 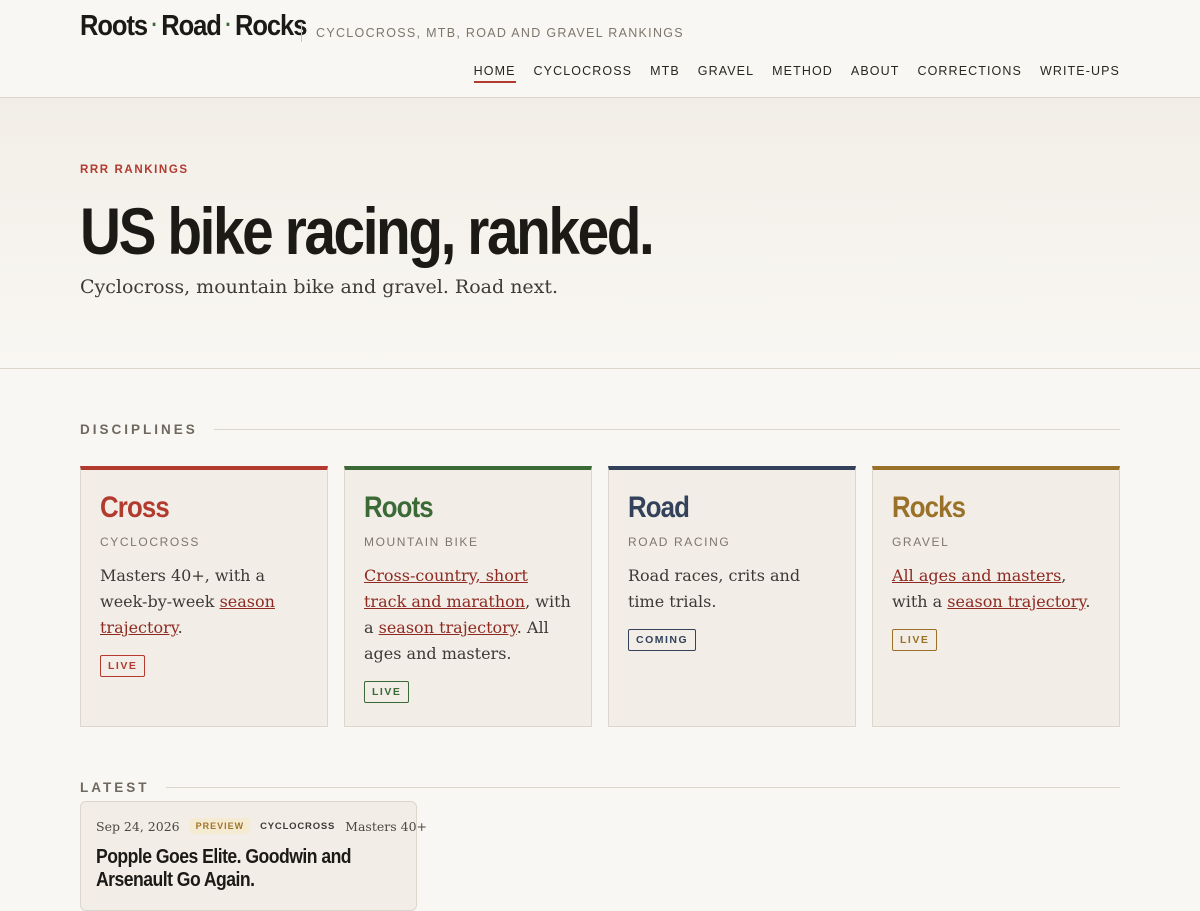 What do you see at coordinates (138, 826) in the screenshot?
I see `post-date: Sep 24, 2026` at bounding box center [138, 826].